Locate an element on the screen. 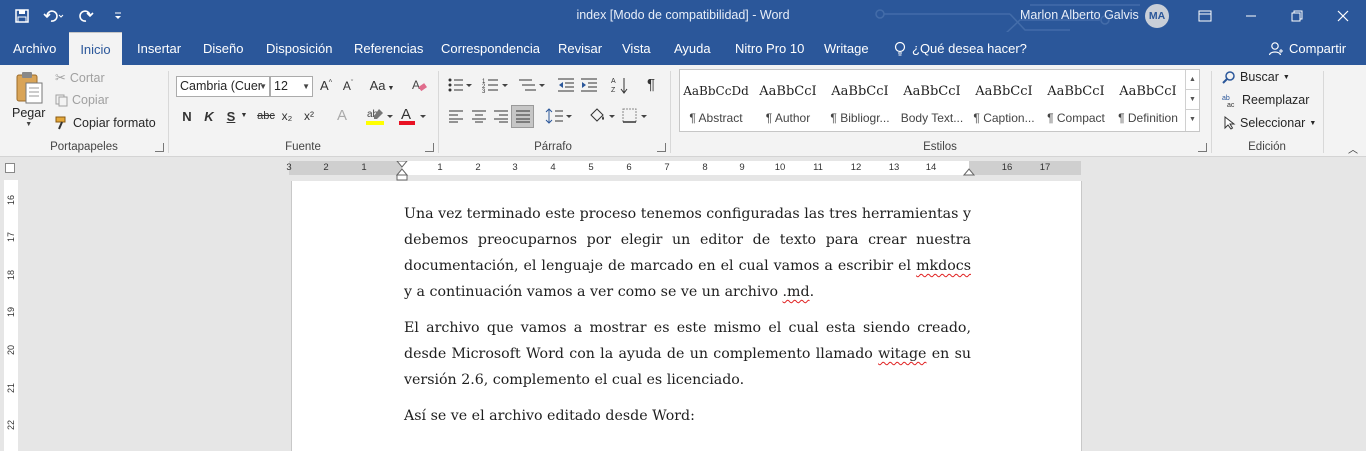  replace-label: Reemplazar is located at coordinates (1276, 100).